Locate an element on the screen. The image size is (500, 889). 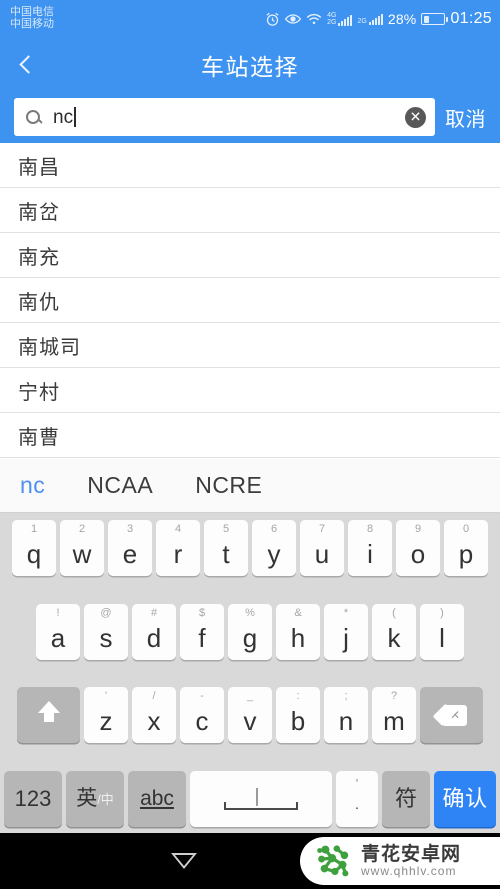
keyboard-row-3: ' z / x -c _ v :b ; n ? m is located at coordinates (250, 715).